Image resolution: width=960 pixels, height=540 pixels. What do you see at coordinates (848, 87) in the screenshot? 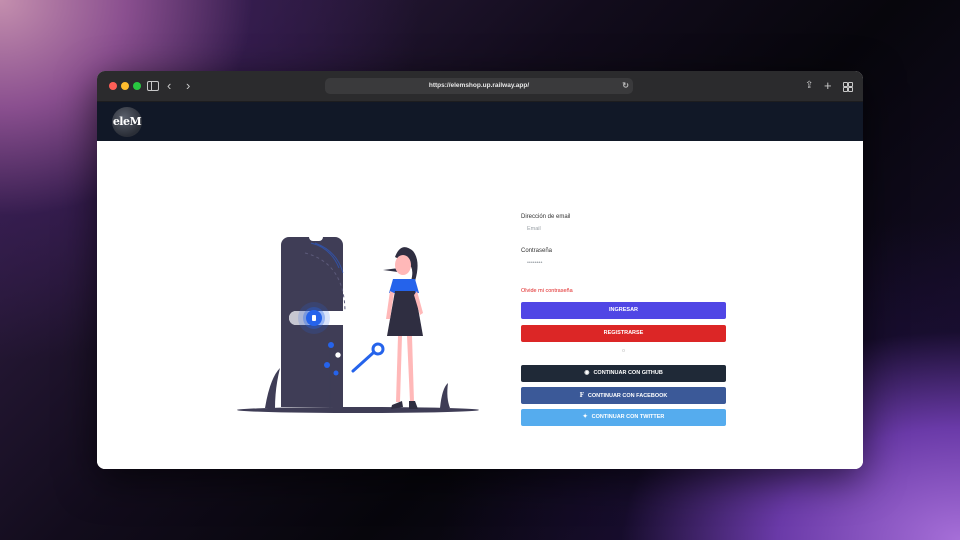
I see `tab-overview-icon` at bounding box center [848, 87].